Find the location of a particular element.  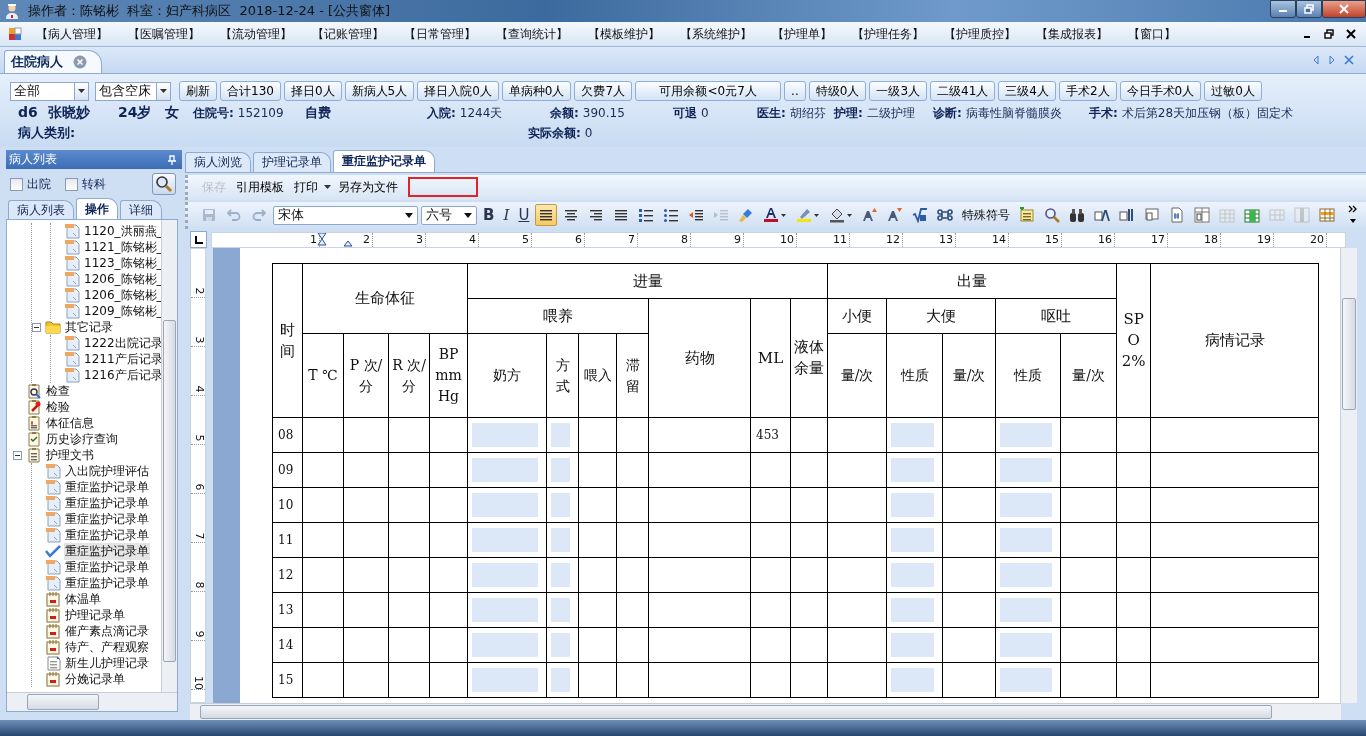

column-header: 小便 is located at coordinates (857, 316).